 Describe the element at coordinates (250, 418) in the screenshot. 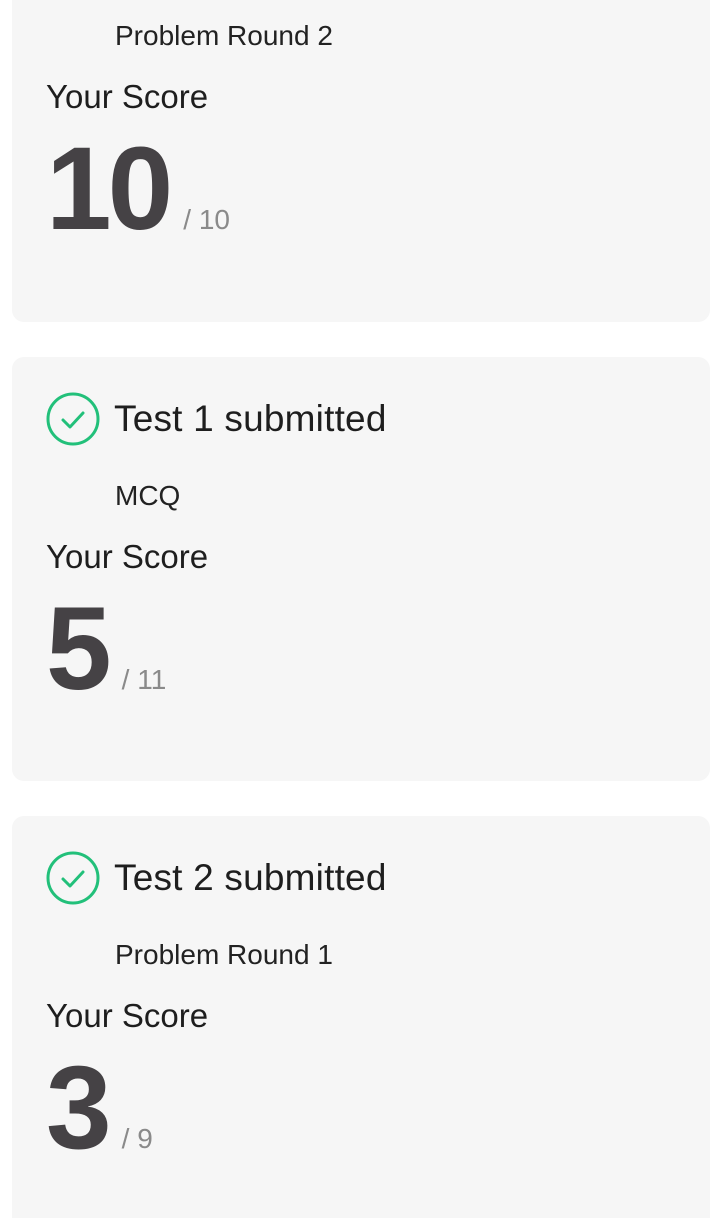

I see `status-text: Test 1 submitted` at that location.